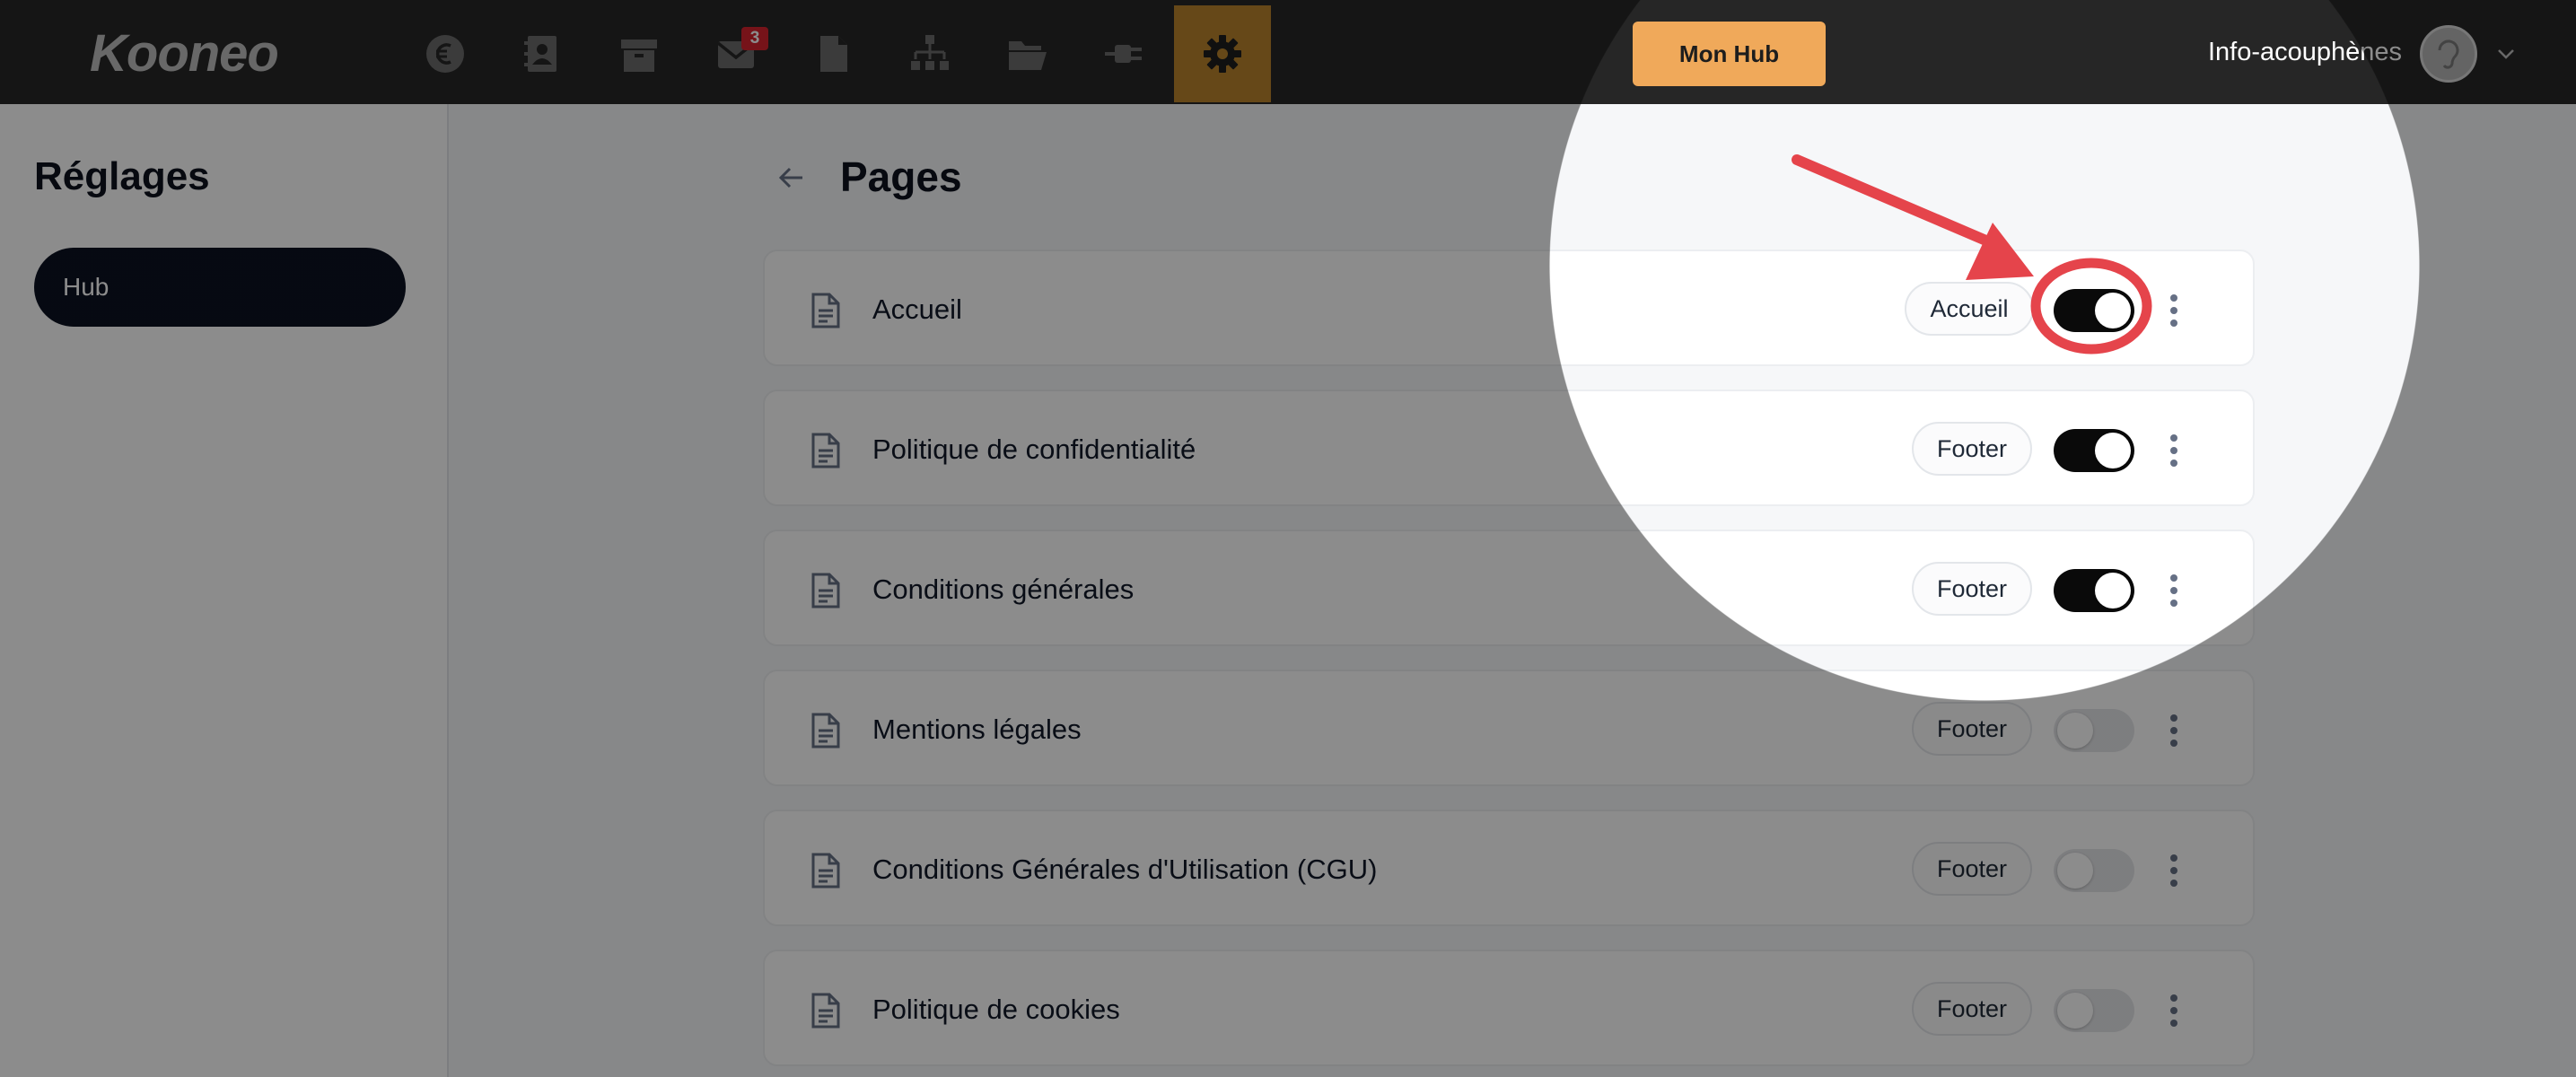 The height and width of the screenshot is (1077, 2576). What do you see at coordinates (1729, 54) in the screenshot?
I see `mon-hub-button: Mon Hub` at bounding box center [1729, 54].